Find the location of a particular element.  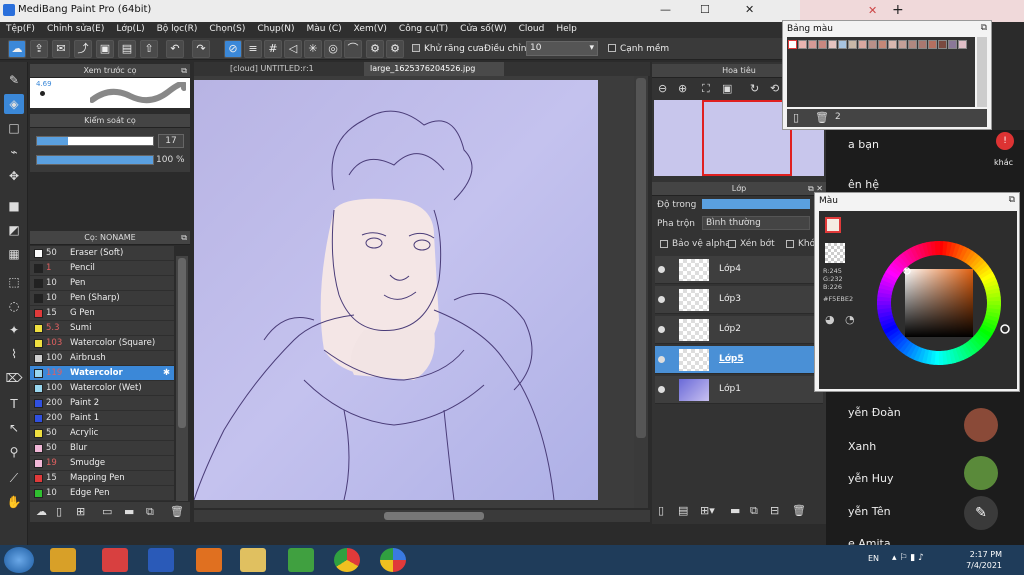

protect-alpha-checkbox is located at coordinates (664, 244).